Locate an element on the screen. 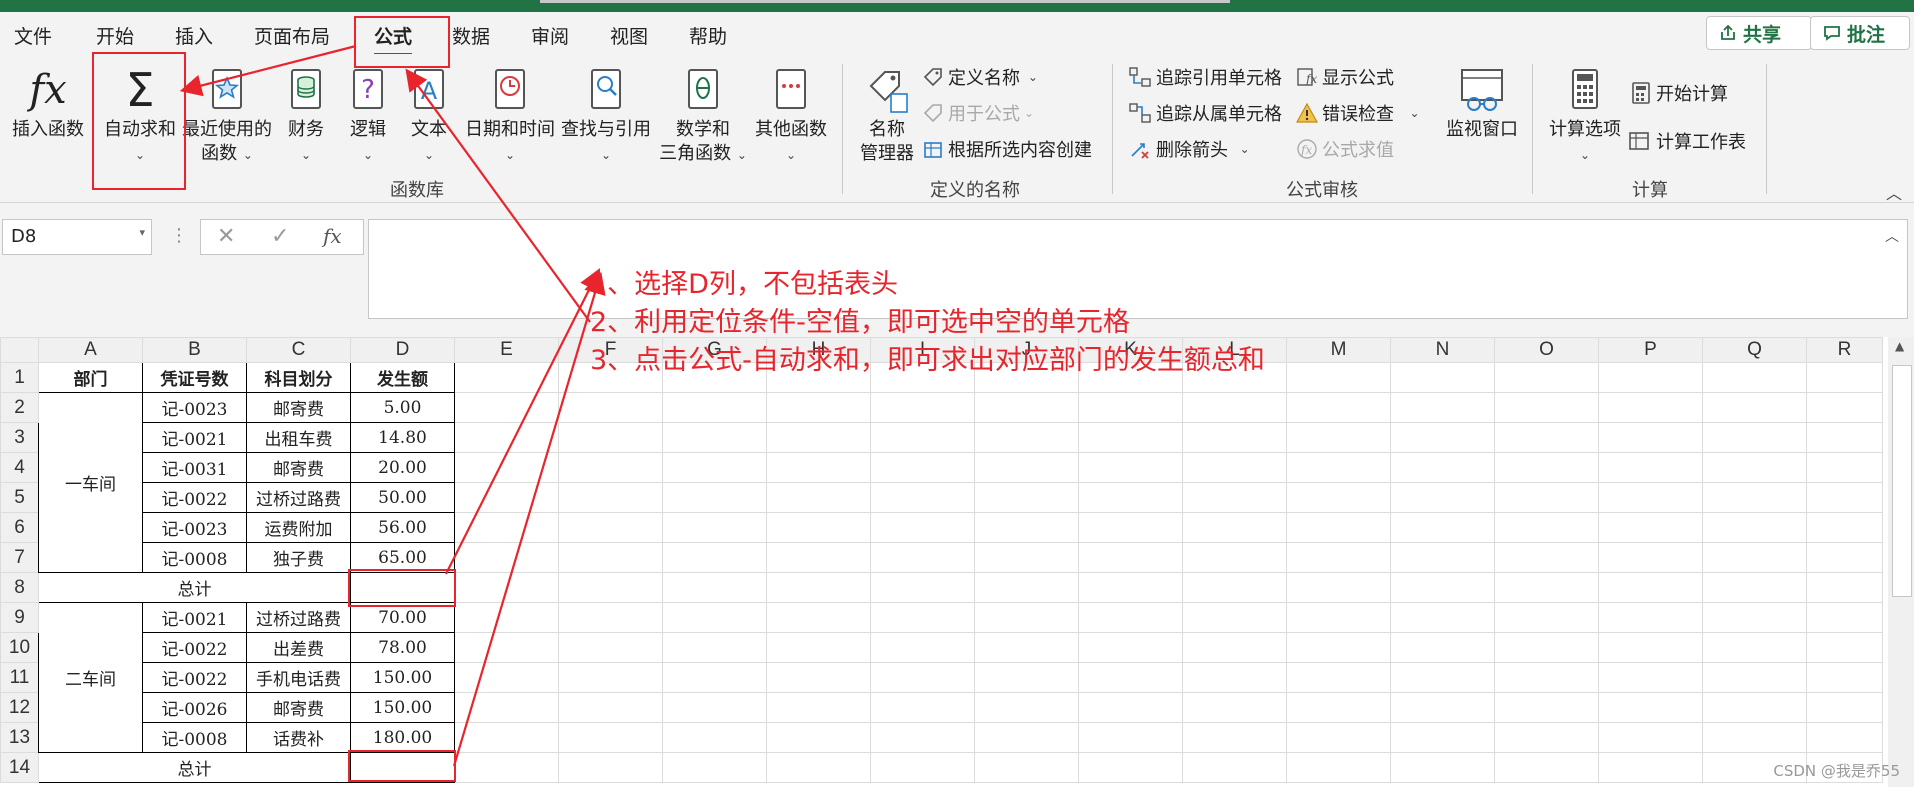  arrow-from-d8 is located at coordinates (522, 421).